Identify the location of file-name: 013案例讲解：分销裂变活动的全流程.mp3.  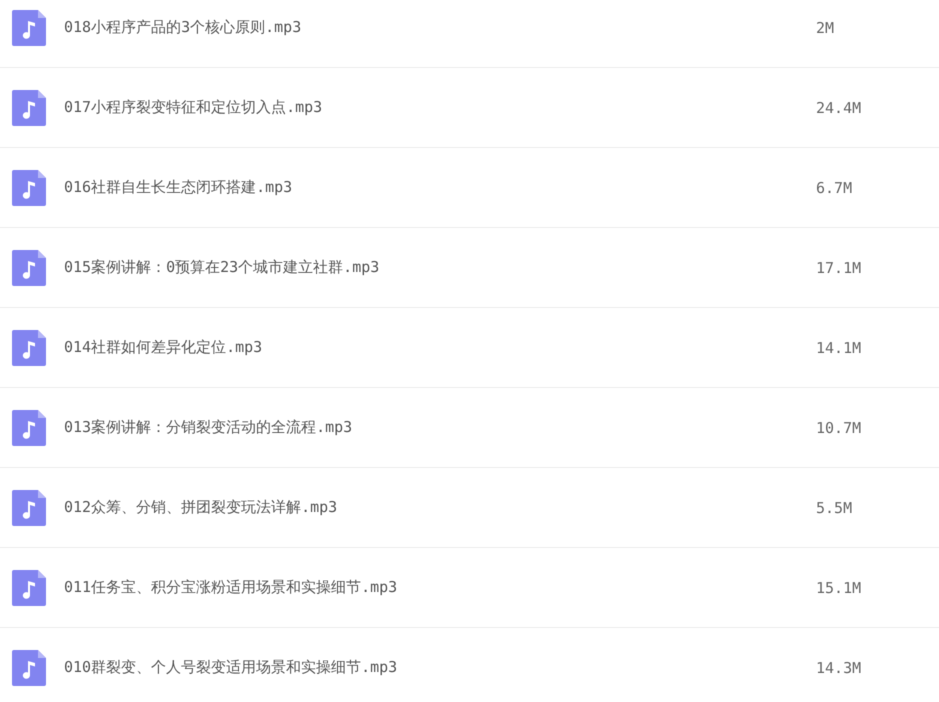
(209, 427).